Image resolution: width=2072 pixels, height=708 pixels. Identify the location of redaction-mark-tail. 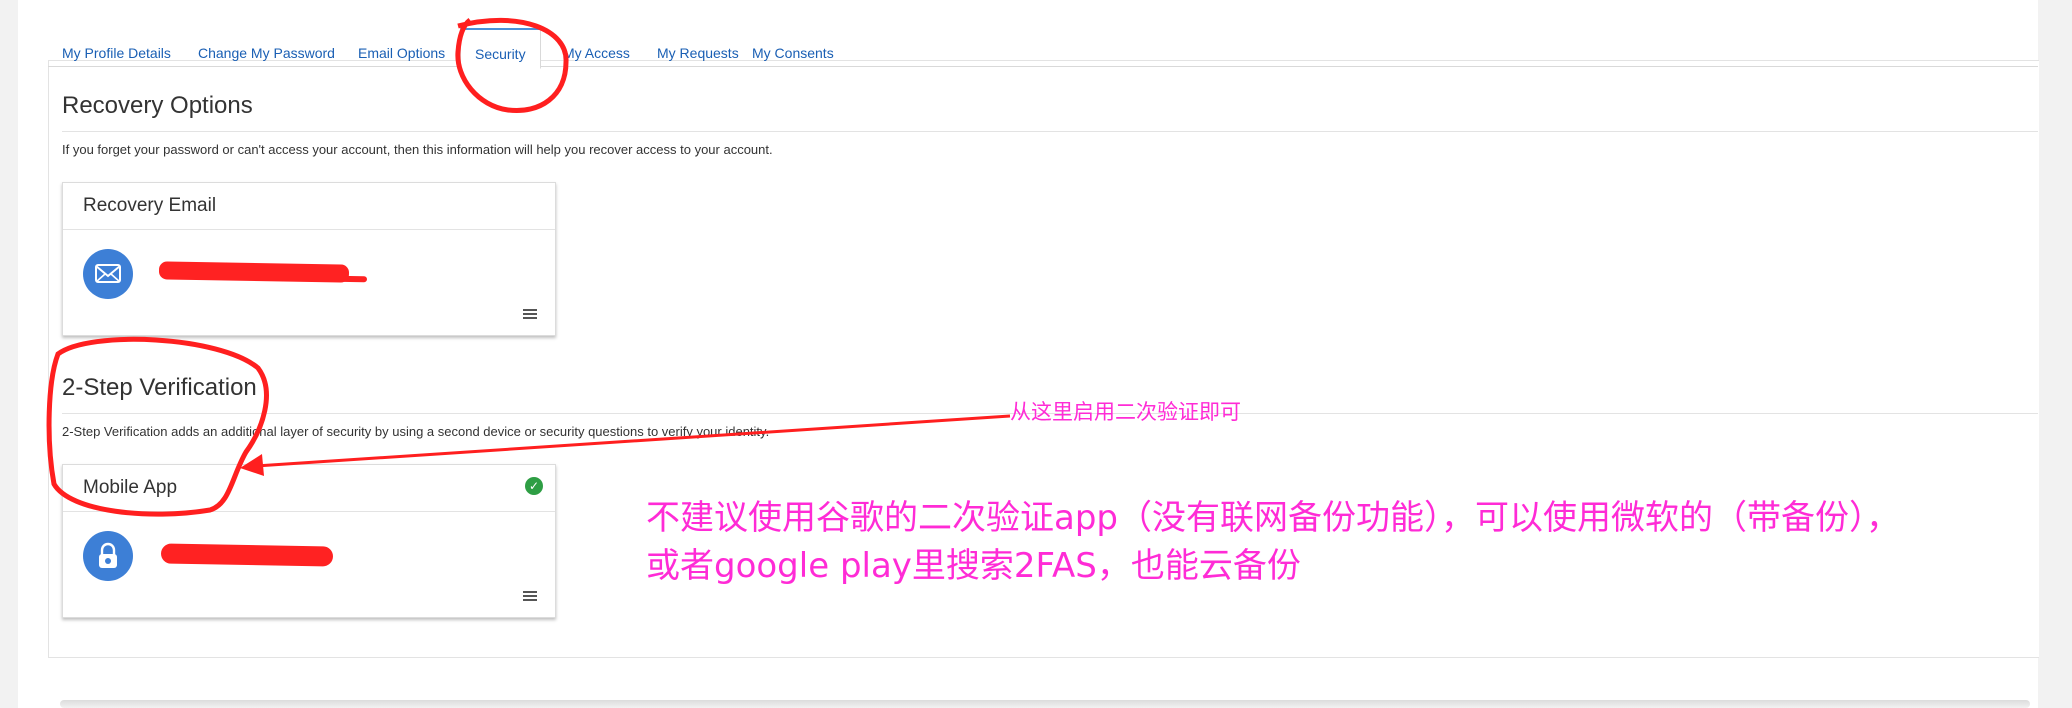
(350, 279).